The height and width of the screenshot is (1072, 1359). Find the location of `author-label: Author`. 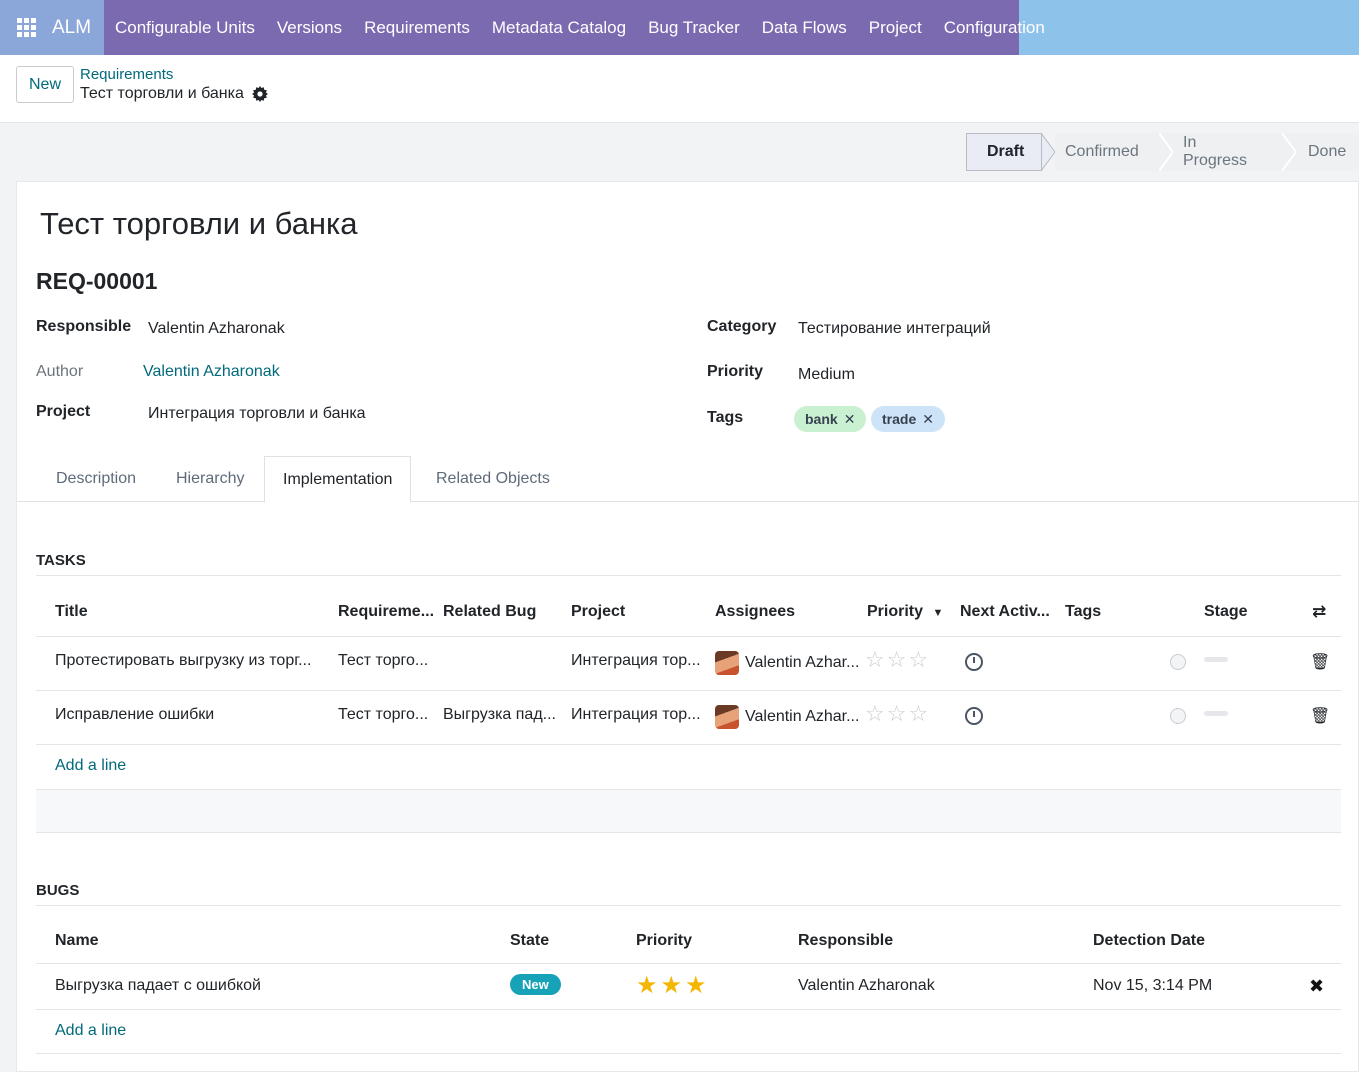

author-label: Author is located at coordinates (60, 371).